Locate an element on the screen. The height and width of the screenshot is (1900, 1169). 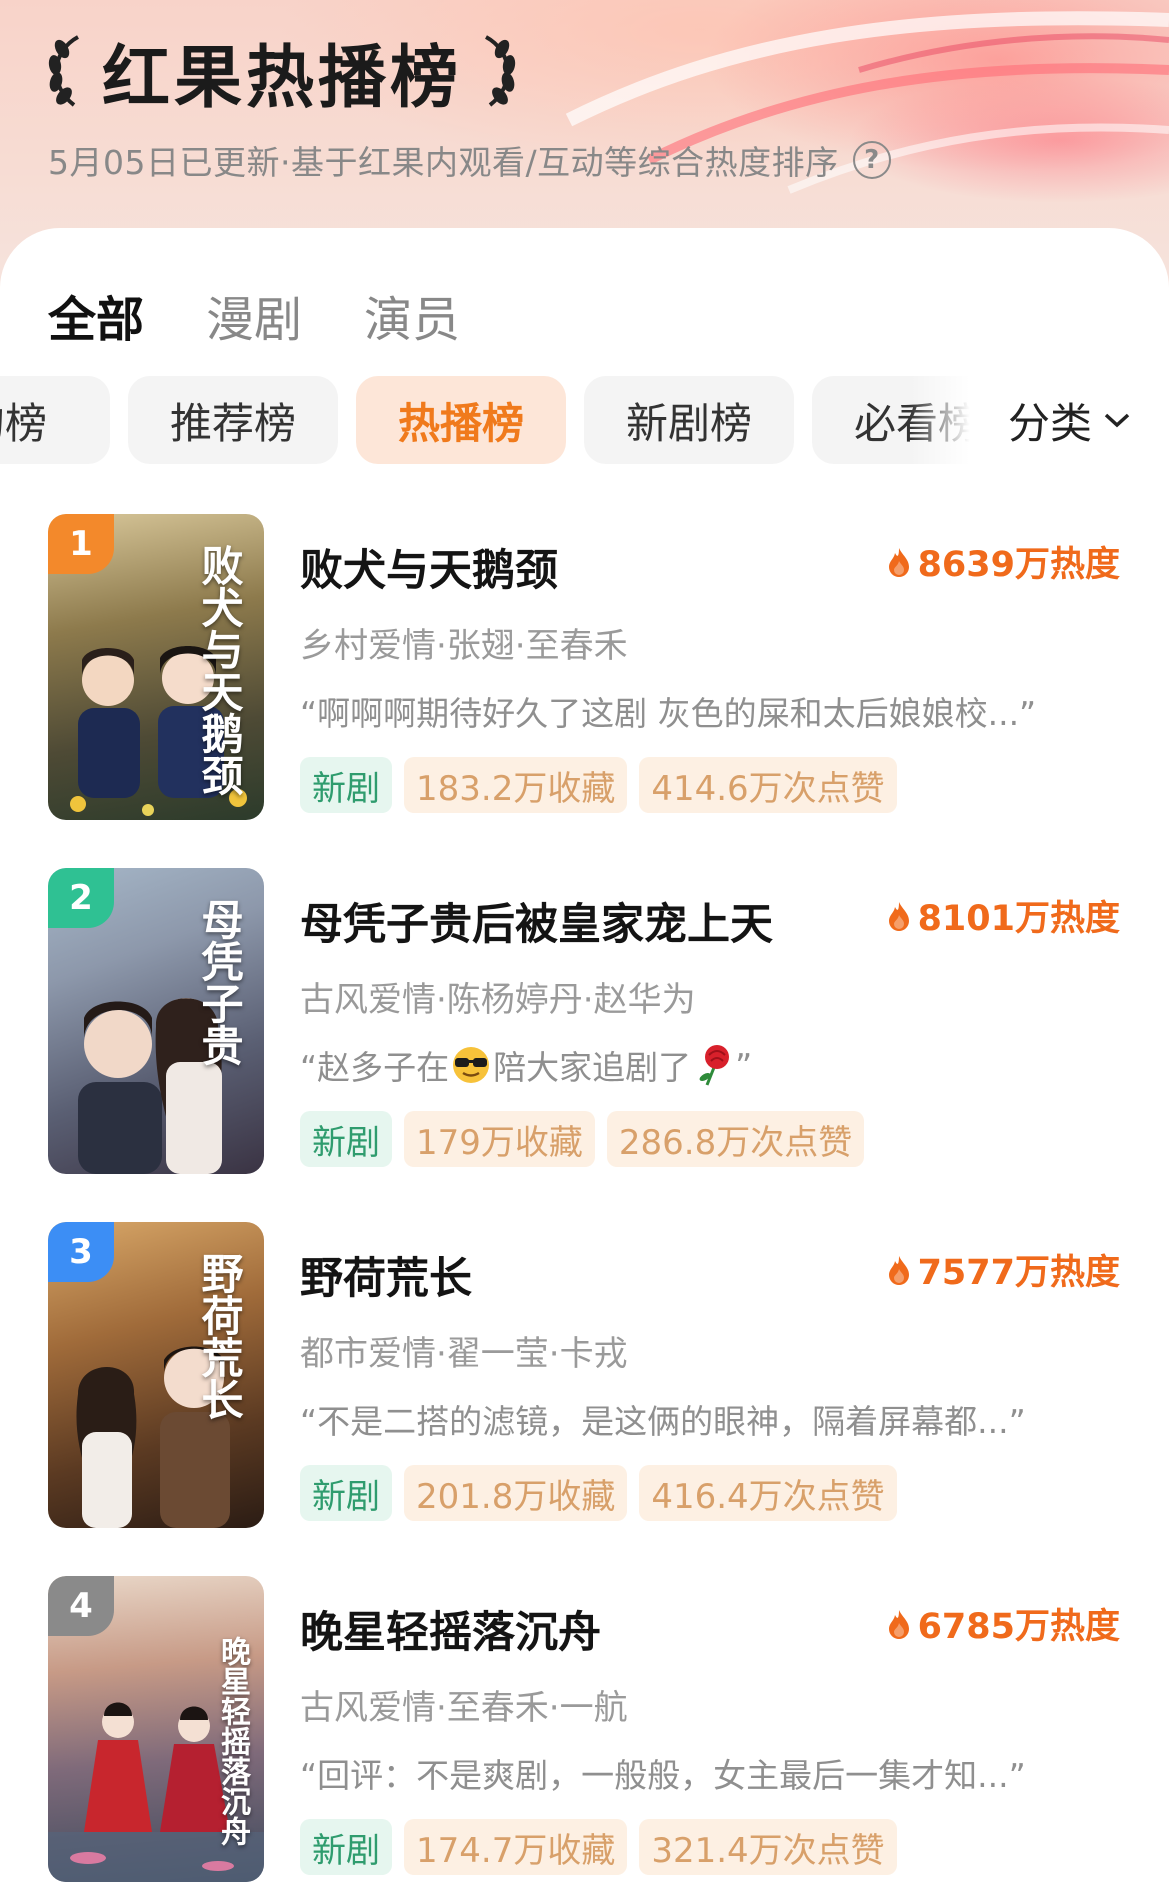
main-tabs: 全部 漫剧 演员 is located at coordinates (254, 315).